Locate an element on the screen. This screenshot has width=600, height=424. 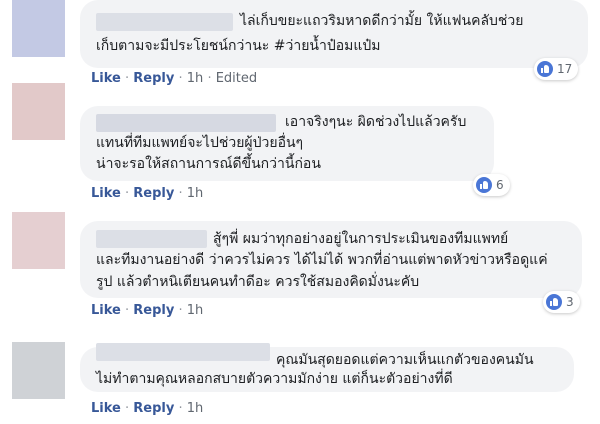
comment-text-line: คุณมันสุดยอดแต่ความเห็นแกตัวของคนมัน is located at coordinates (405, 360).